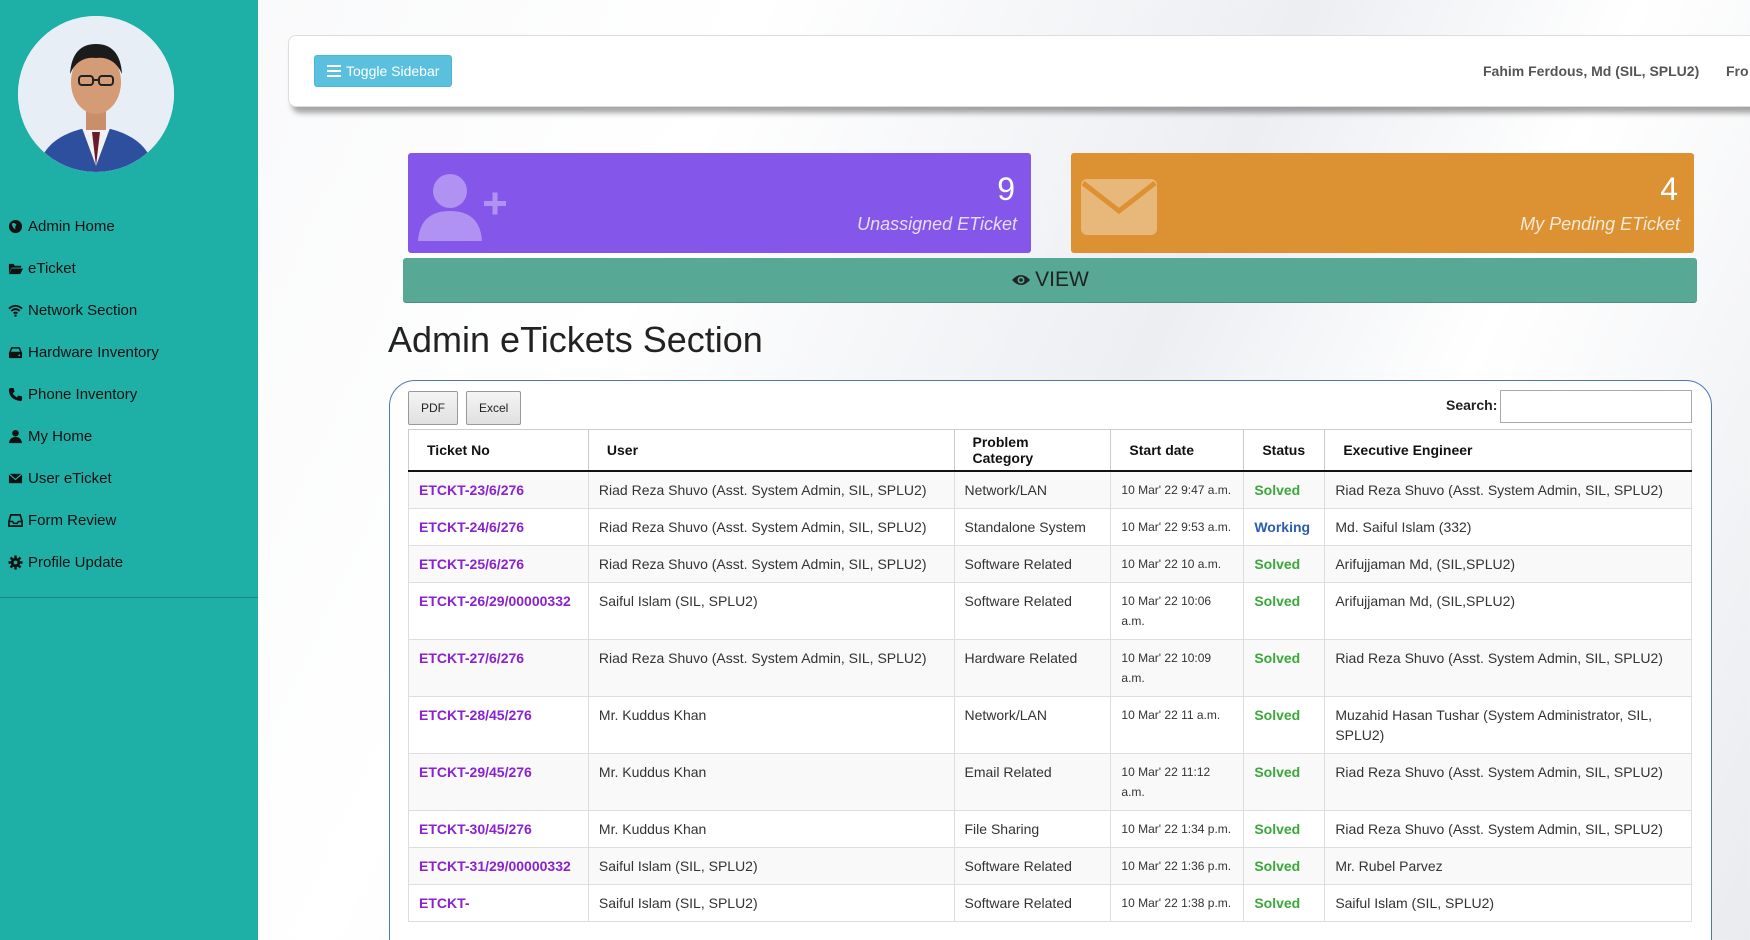 Image resolution: width=1750 pixels, height=940 pixels. Describe the element at coordinates (433, 408) in the screenshot. I see `export-pdf-button: PDF` at that location.